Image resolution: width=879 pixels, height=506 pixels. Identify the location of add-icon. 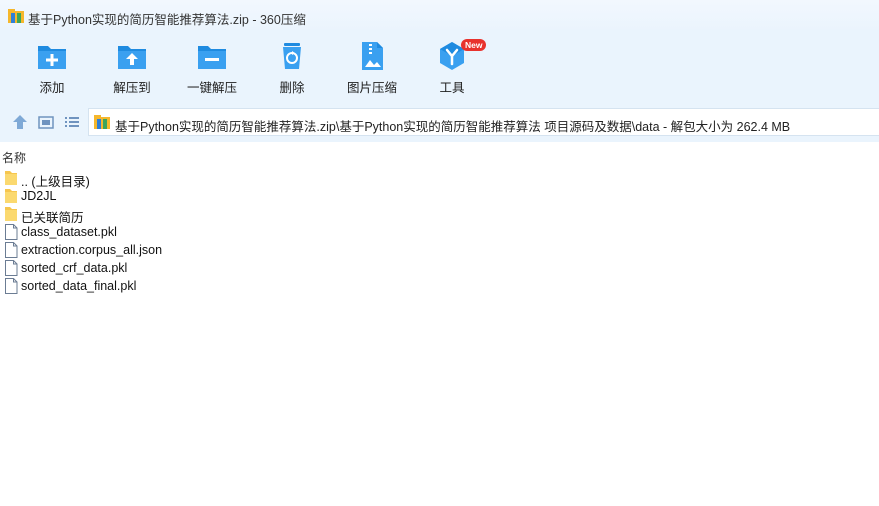
(52, 57).